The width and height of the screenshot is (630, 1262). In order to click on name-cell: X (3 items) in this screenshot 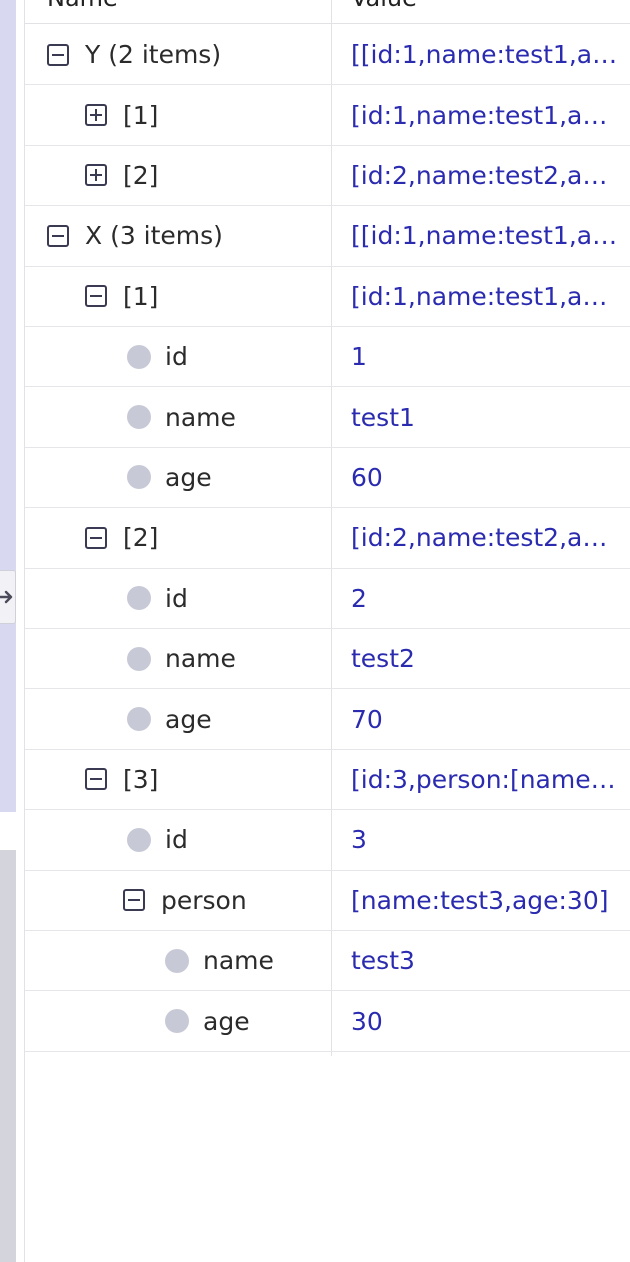, I will do `click(135, 235)`.